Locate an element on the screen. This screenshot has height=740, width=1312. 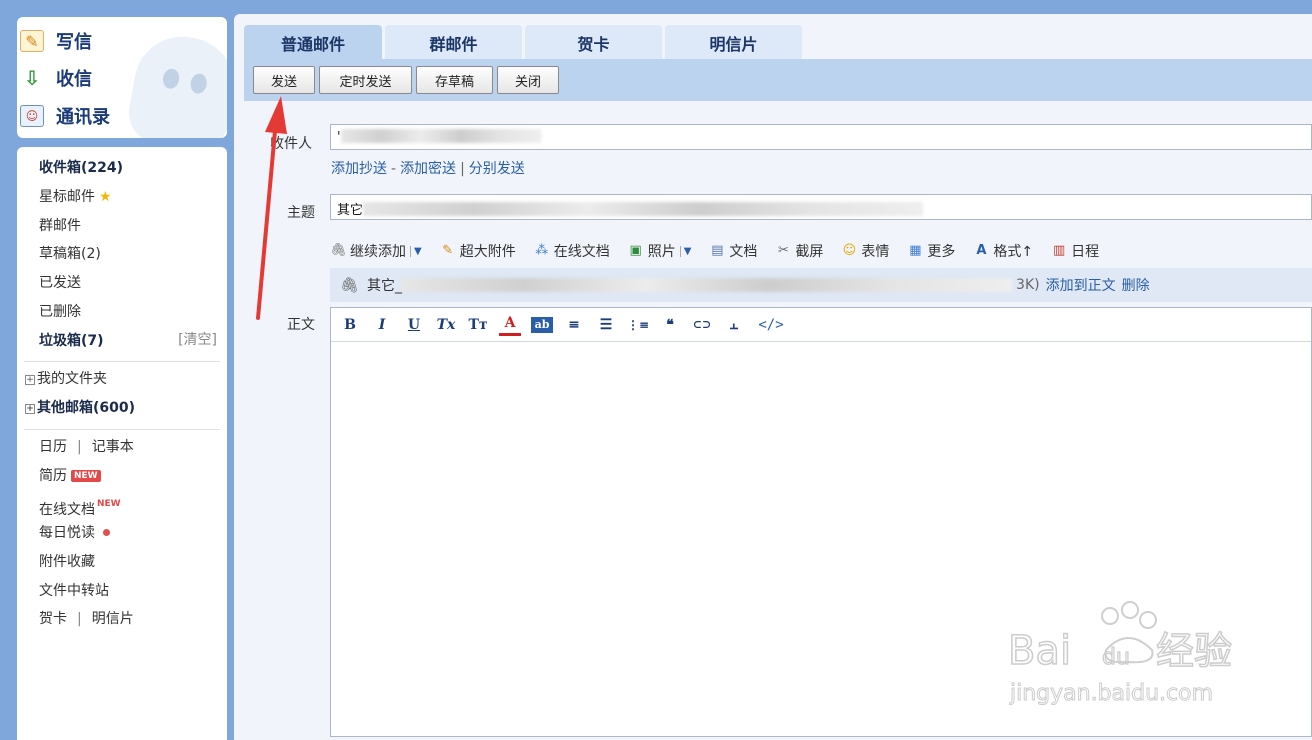
file-transfer-link: 文件中转站 is located at coordinates (74, 591).